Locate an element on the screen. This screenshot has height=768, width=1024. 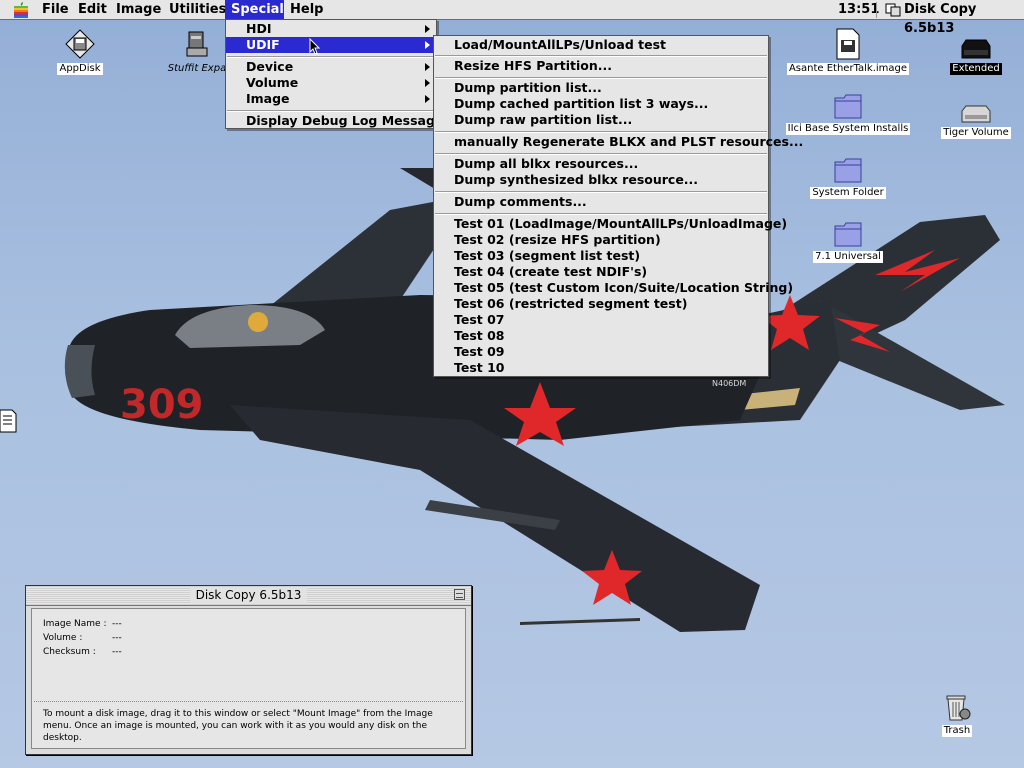
special-menu-item-volume: Volume is located at coordinates (331, 83).